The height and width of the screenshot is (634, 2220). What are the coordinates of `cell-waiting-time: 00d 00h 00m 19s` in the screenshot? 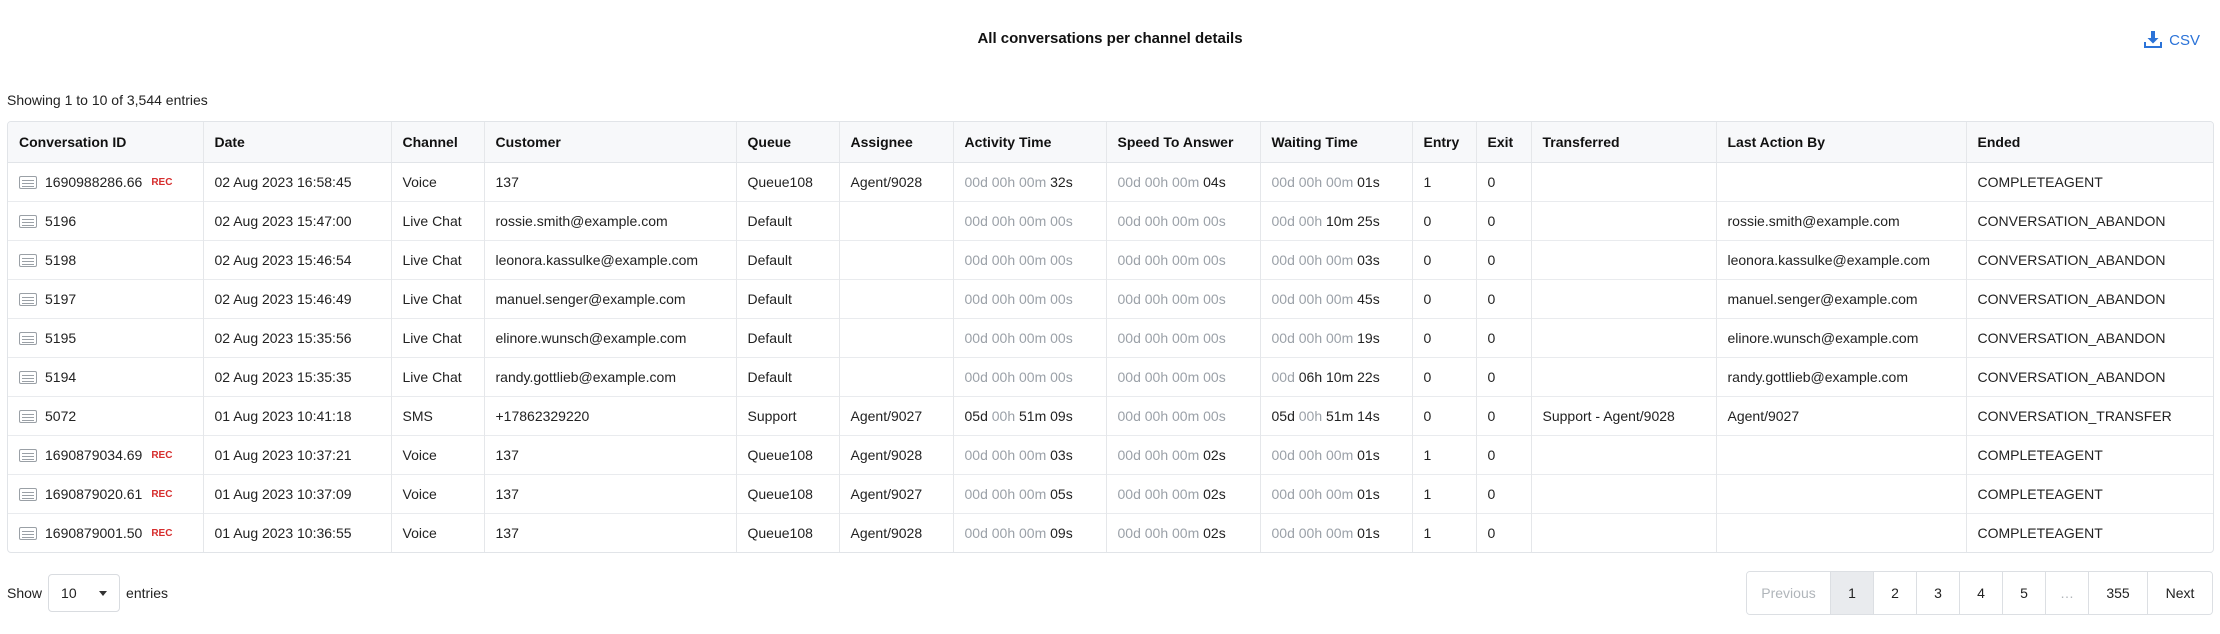 It's located at (1336, 338).